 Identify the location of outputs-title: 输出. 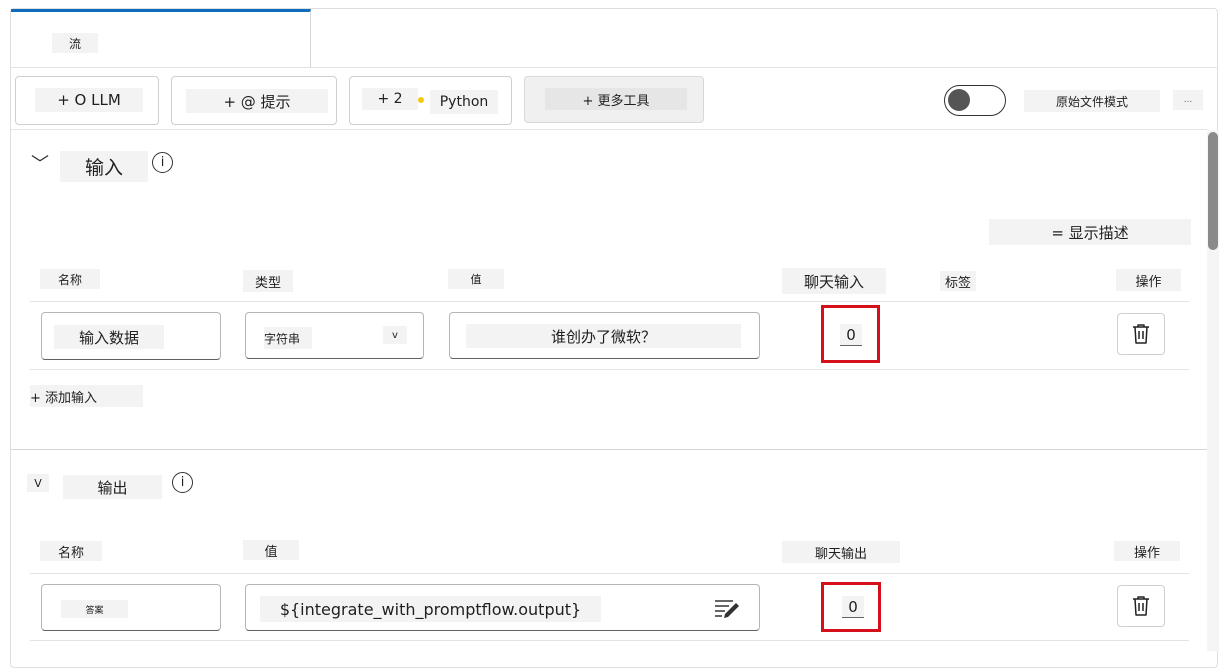
(112, 487).